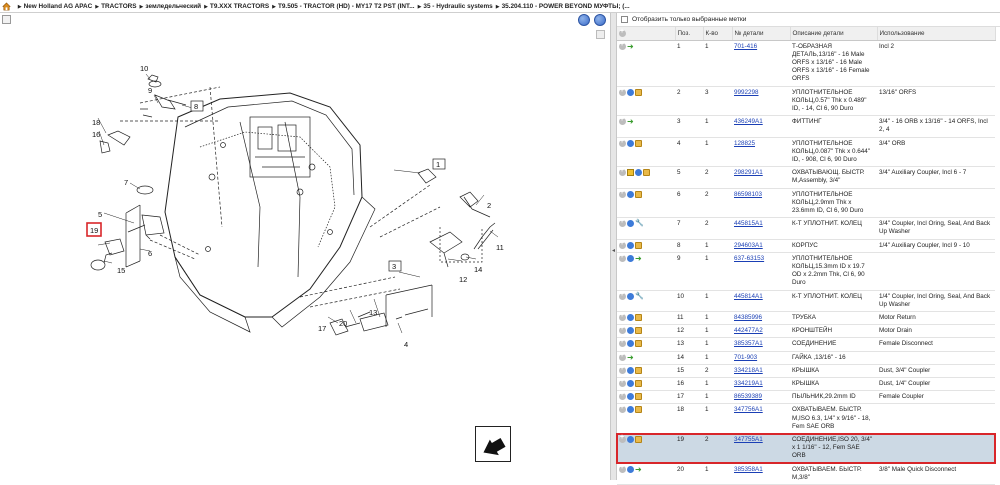  Describe the element at coordinates (748, 396) in the screenshot. I see `part-number-link: 86539389` at that location.